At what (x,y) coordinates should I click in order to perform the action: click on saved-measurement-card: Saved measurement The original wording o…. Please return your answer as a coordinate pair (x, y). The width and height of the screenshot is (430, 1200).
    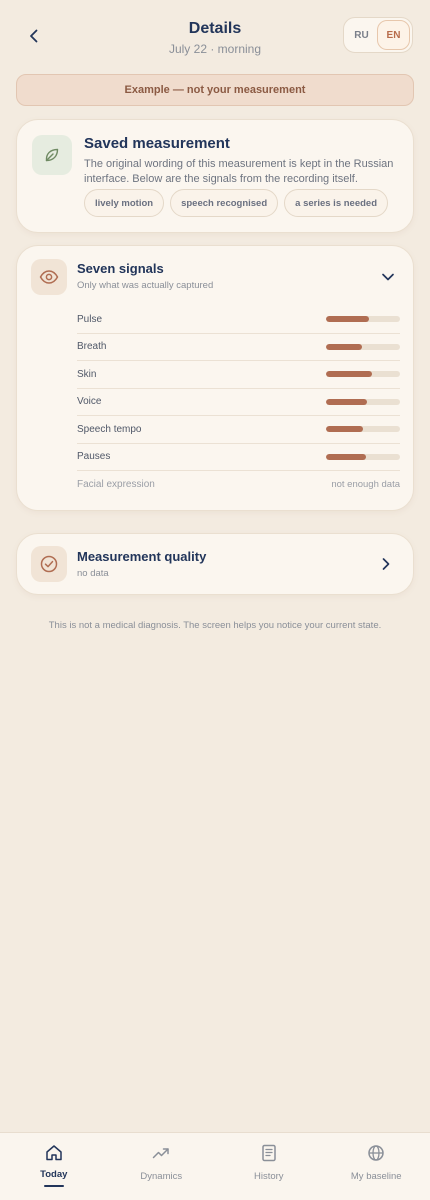
    Looking at the image, I should click on (215, 176).